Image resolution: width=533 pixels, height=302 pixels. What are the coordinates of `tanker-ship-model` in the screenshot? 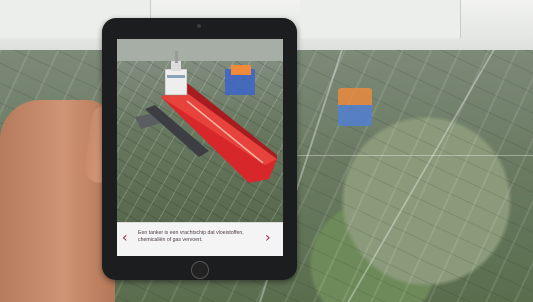 It's located at (200, 111).